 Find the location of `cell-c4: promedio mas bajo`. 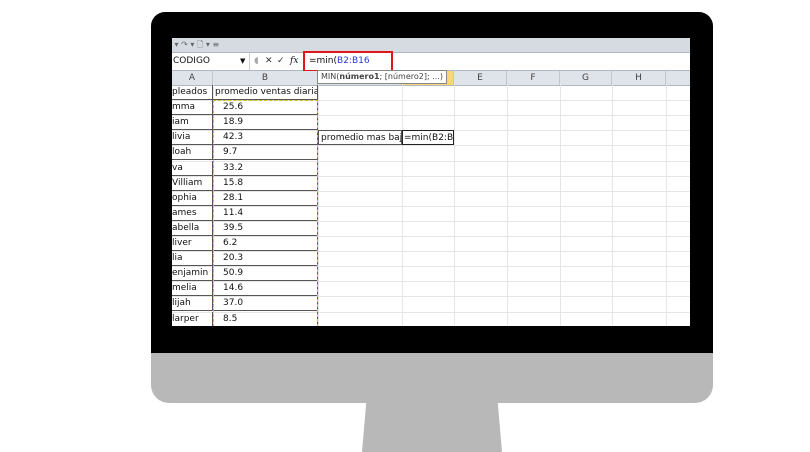

cell-c4: promedio mas bajo is located at coordinates (360, 138).